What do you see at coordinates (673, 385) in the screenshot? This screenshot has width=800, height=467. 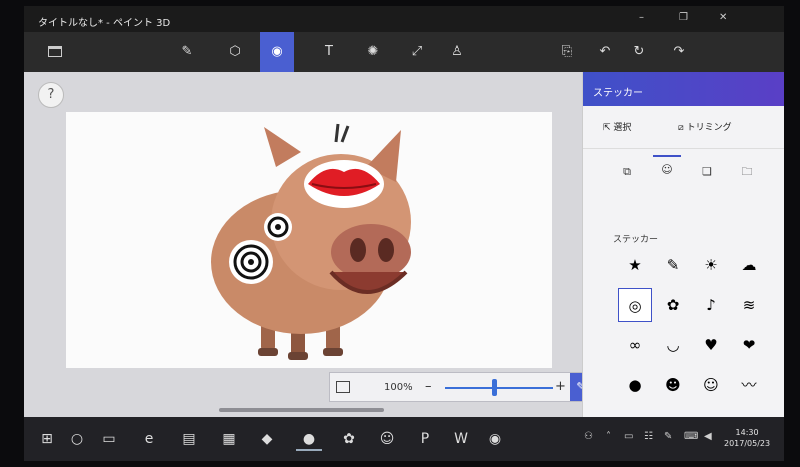 I see `sticker-item: ☻` at bounding box center [673, 385].